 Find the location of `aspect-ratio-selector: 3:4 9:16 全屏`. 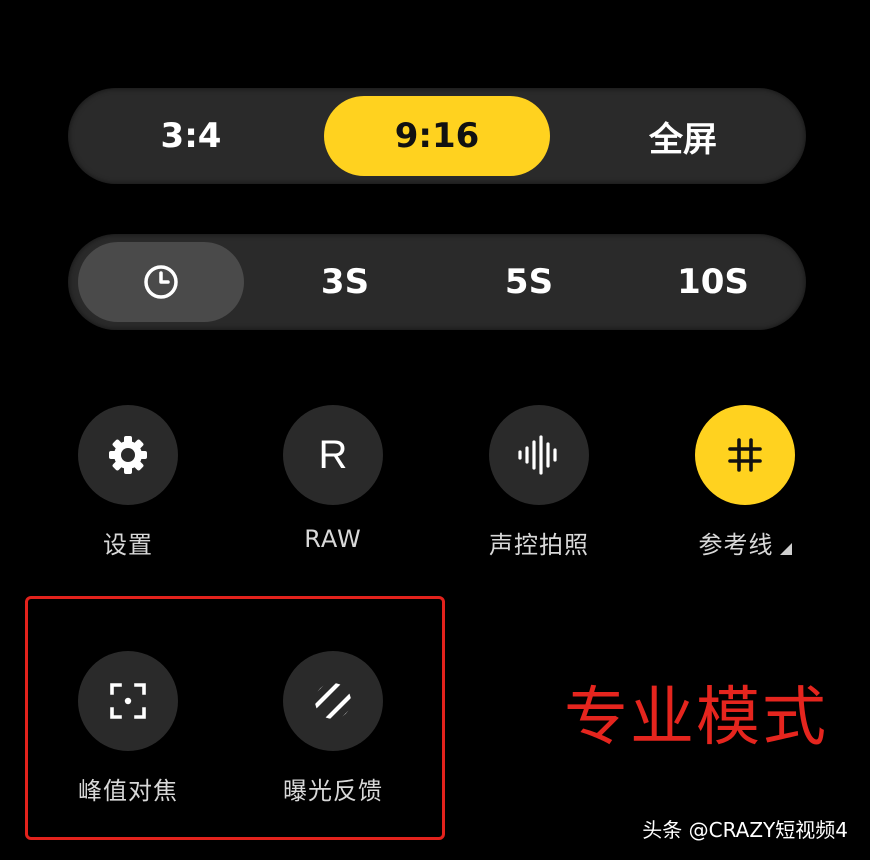

aspect-ratio-selector: 3:4 9:16 全屏 is located at coordinates (437, 136).